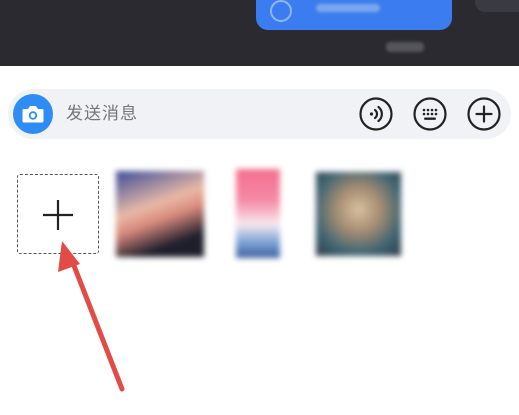  What do you see at coordinates (91, 316) in the screenshot?
I see `red-arrow-icon` at bounding box center [91, 316].